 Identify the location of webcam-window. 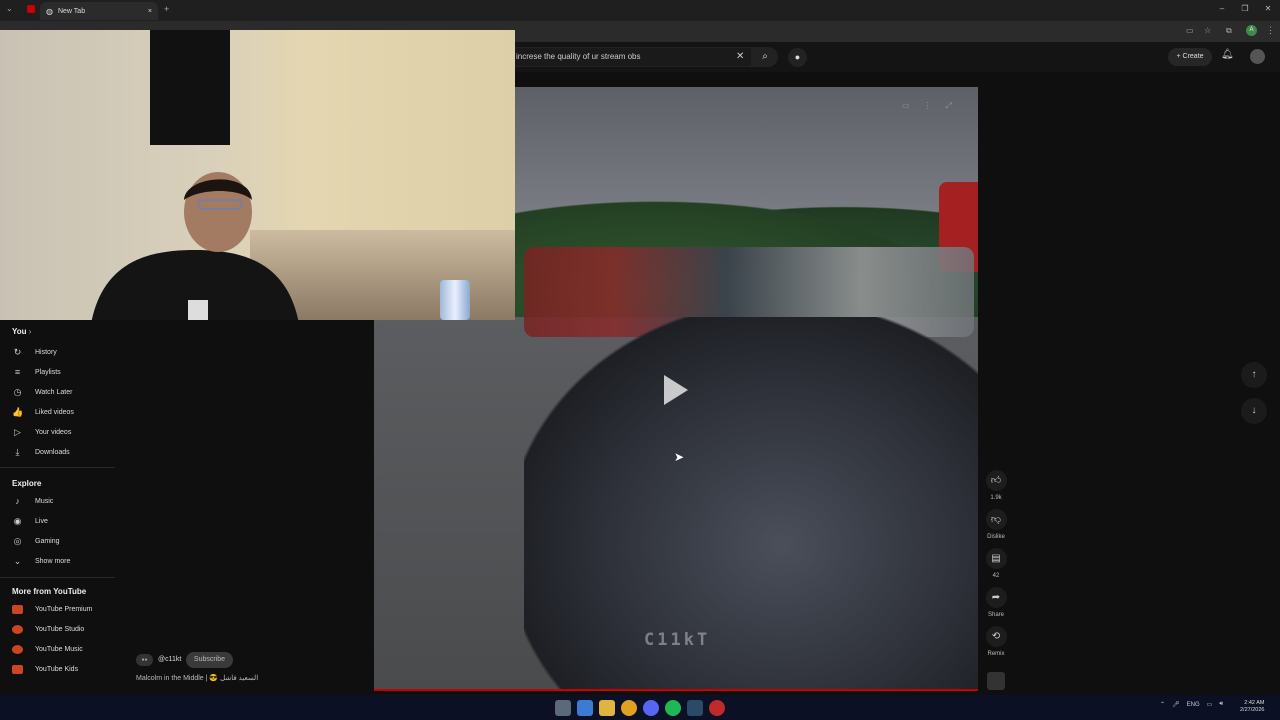
(190, 87).